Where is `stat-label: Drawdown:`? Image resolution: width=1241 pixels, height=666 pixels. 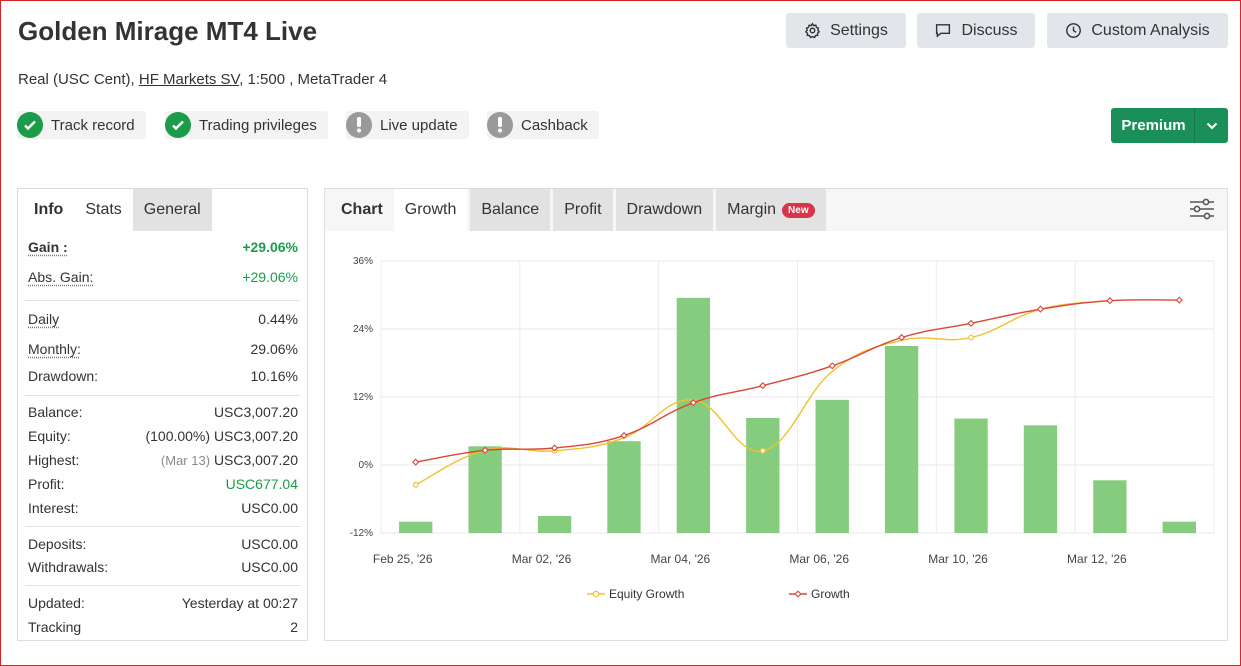 stat-label: Drawdown: is located at coordinates (63, 376).